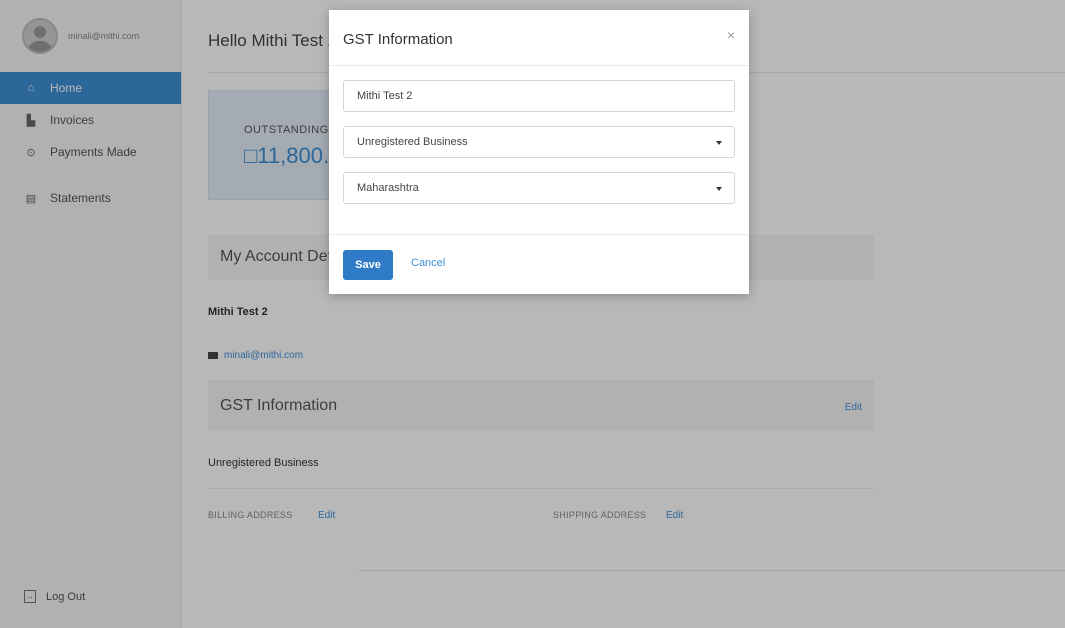 Image resolution: width=1065 pixels, height=628 pixels. I want to click on state-selected: Maharashtra, so click(388, 188).